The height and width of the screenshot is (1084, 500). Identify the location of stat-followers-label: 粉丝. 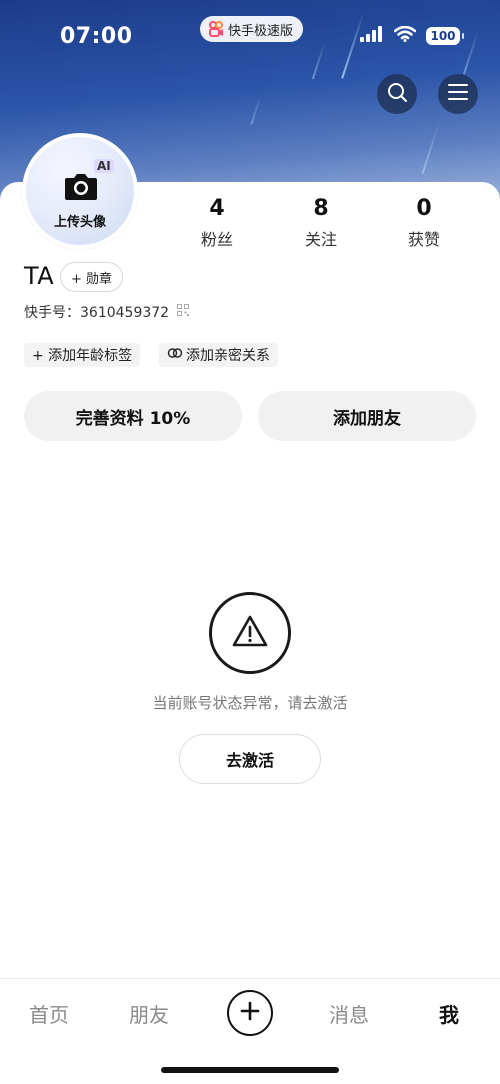
(216, 239).